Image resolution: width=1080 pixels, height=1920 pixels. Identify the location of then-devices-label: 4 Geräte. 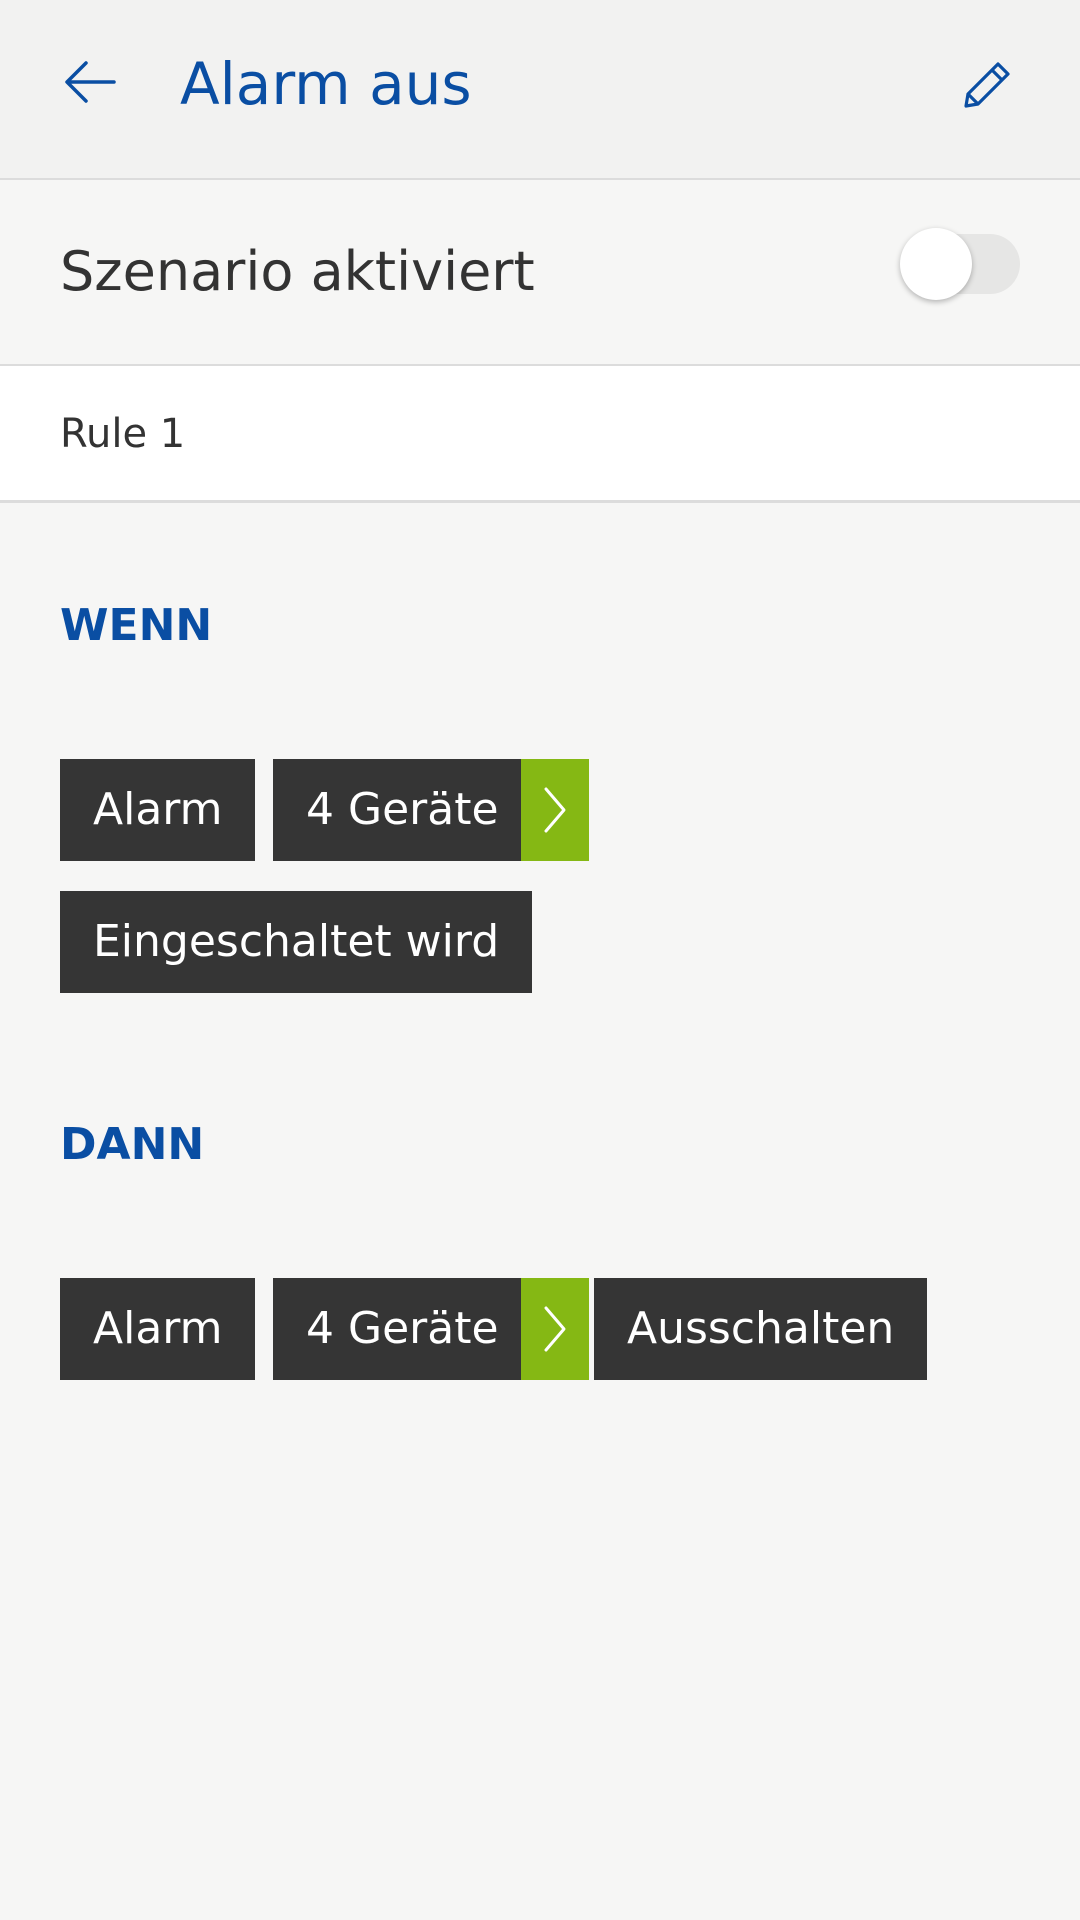
(397, 1329).